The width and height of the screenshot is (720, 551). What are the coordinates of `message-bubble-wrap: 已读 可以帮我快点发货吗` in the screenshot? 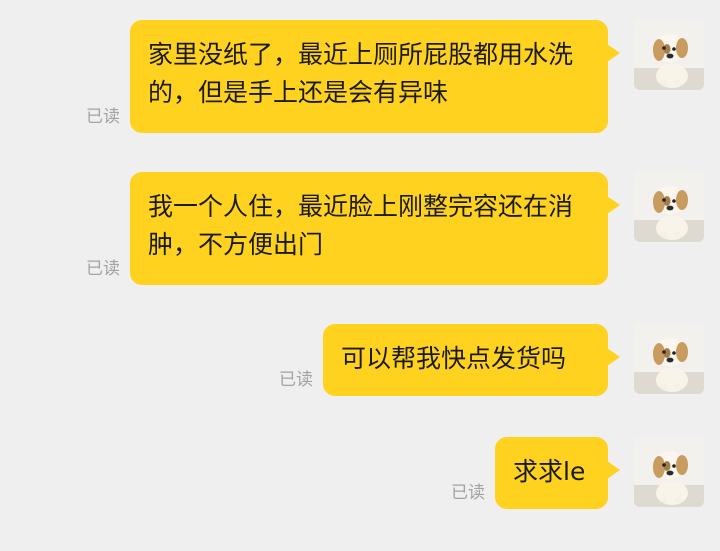 It's located at (443, 360).